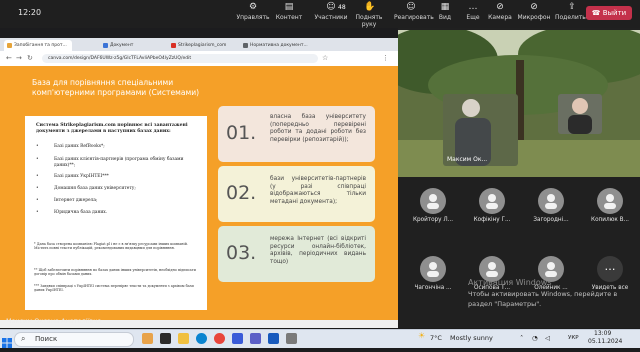 Image resolution: width=640 pixels, height=352 pixels. I want to click on windows-activation-title: Активация Windows, so click(510, 282).